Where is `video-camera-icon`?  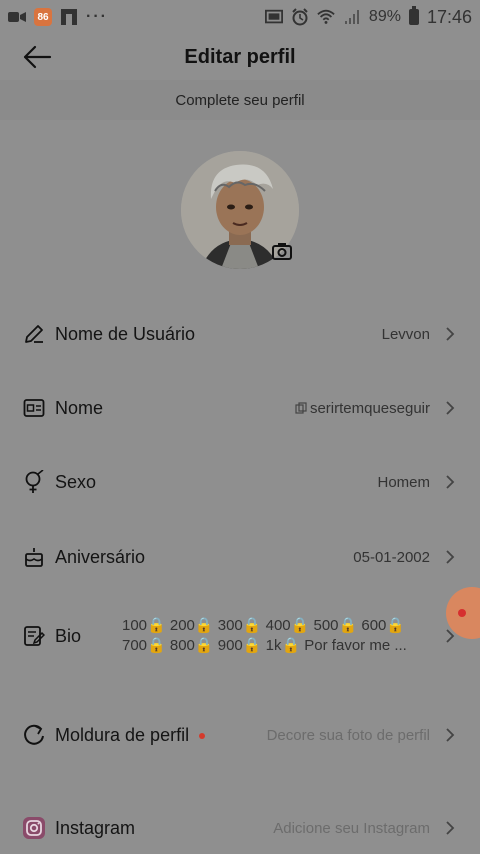 video-camera-icon is located at coordinates (17, 17).